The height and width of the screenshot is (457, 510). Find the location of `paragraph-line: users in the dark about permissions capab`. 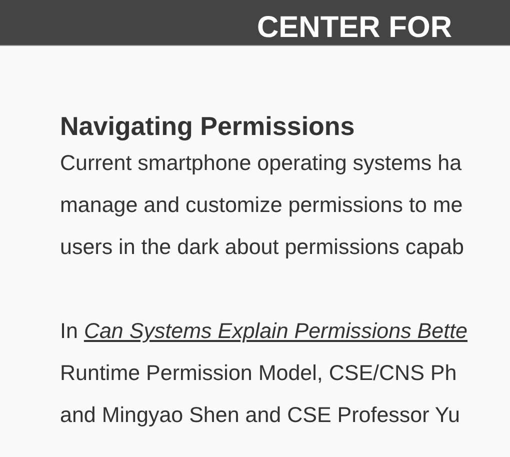

paragraph-line: users in the dark about permissions capab is located at coordinates (262, 247).